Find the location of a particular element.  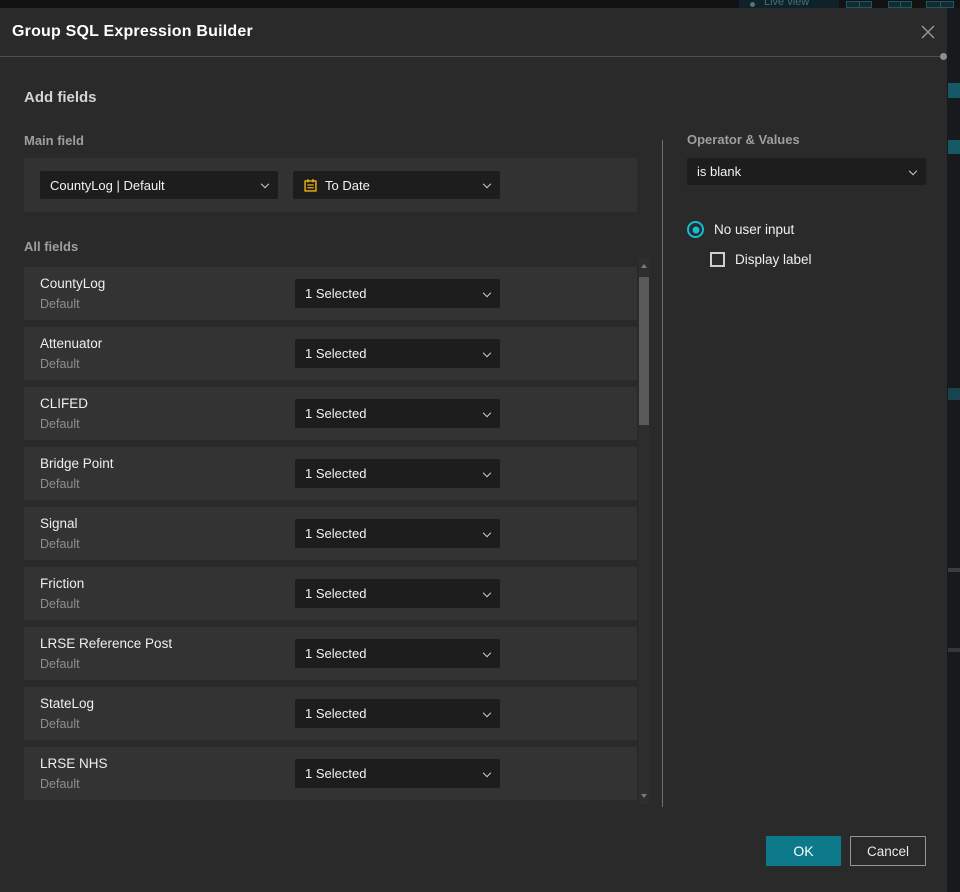

checkbox-unchecked-icon is located at coordinates (717, 259).